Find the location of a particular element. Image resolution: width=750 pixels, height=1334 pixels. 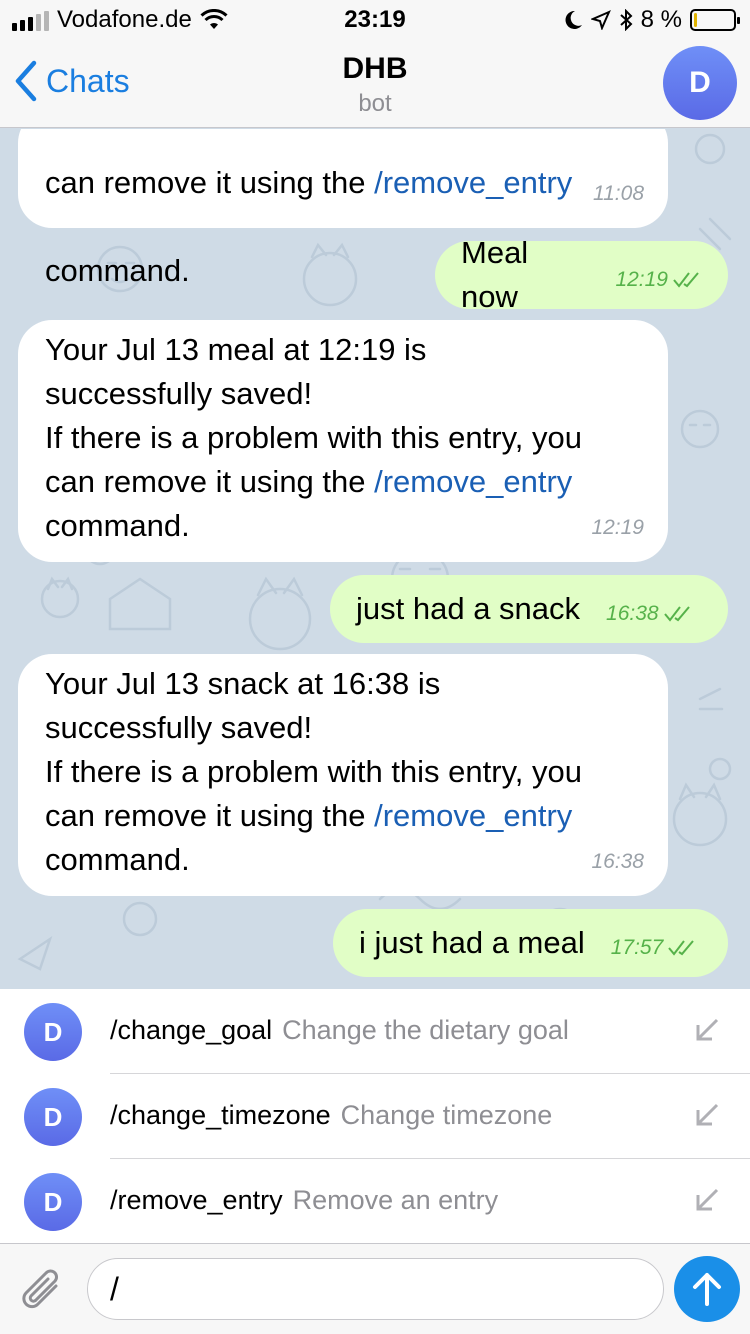

outgoing-message: Meal now 12:19 is located at coordinates (581, 274).